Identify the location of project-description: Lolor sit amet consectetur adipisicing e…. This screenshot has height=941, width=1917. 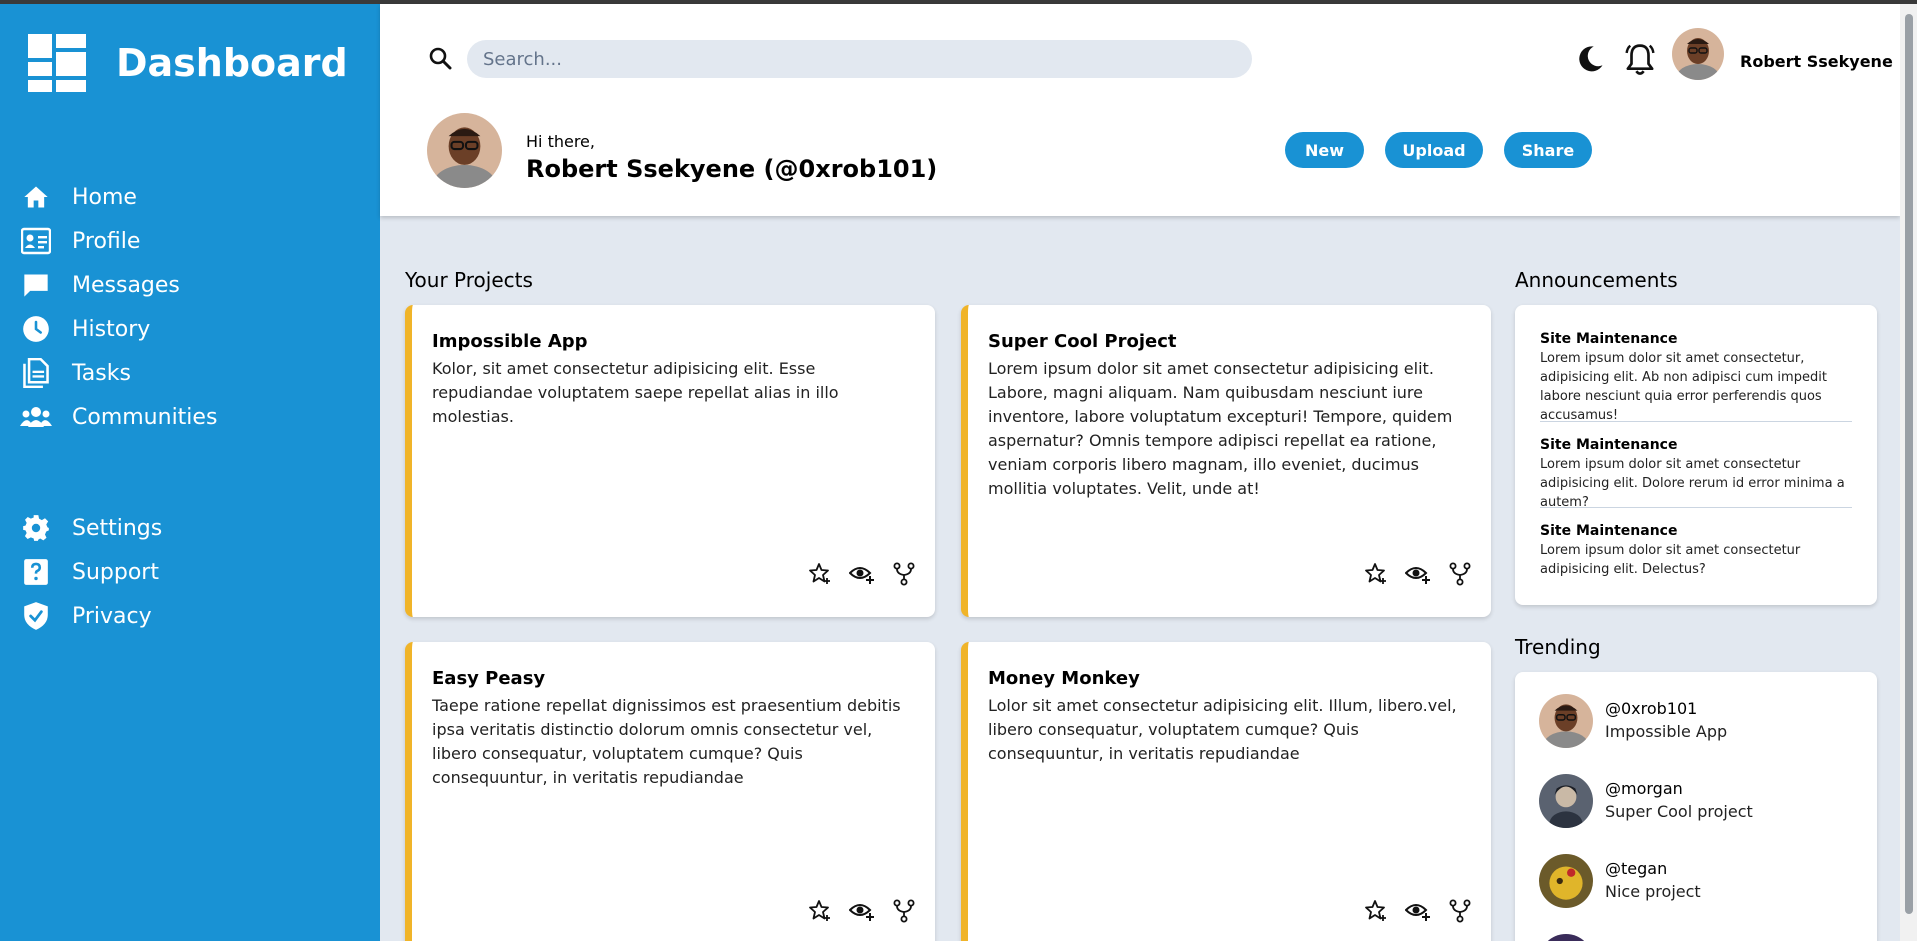
(1222, 729).